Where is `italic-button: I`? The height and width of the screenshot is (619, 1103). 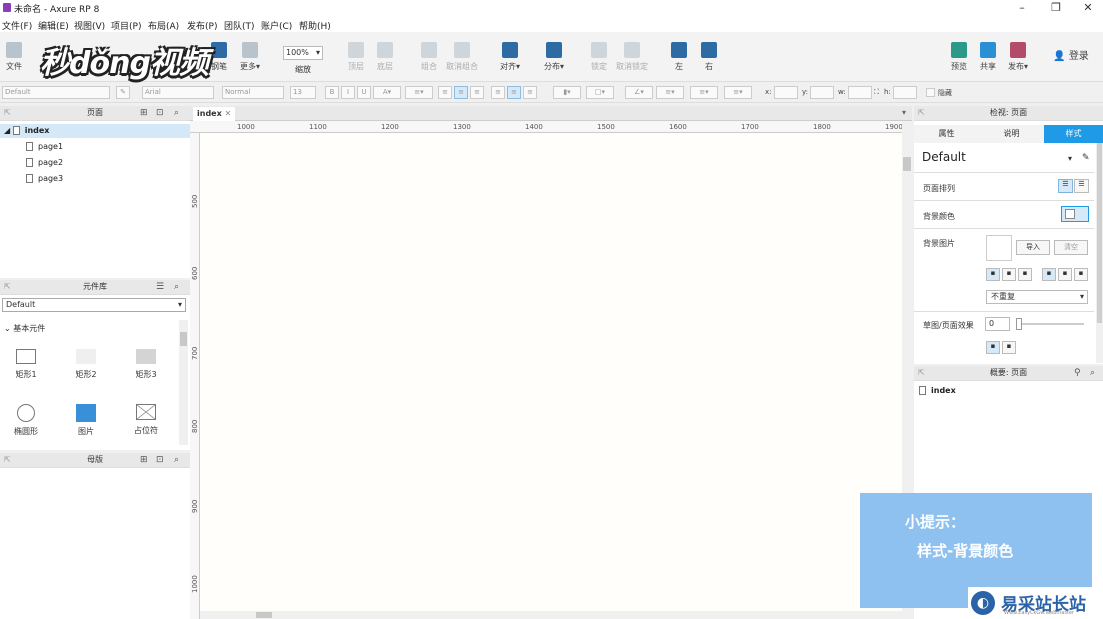 italic-button: I is located at coordinates (348, 92).